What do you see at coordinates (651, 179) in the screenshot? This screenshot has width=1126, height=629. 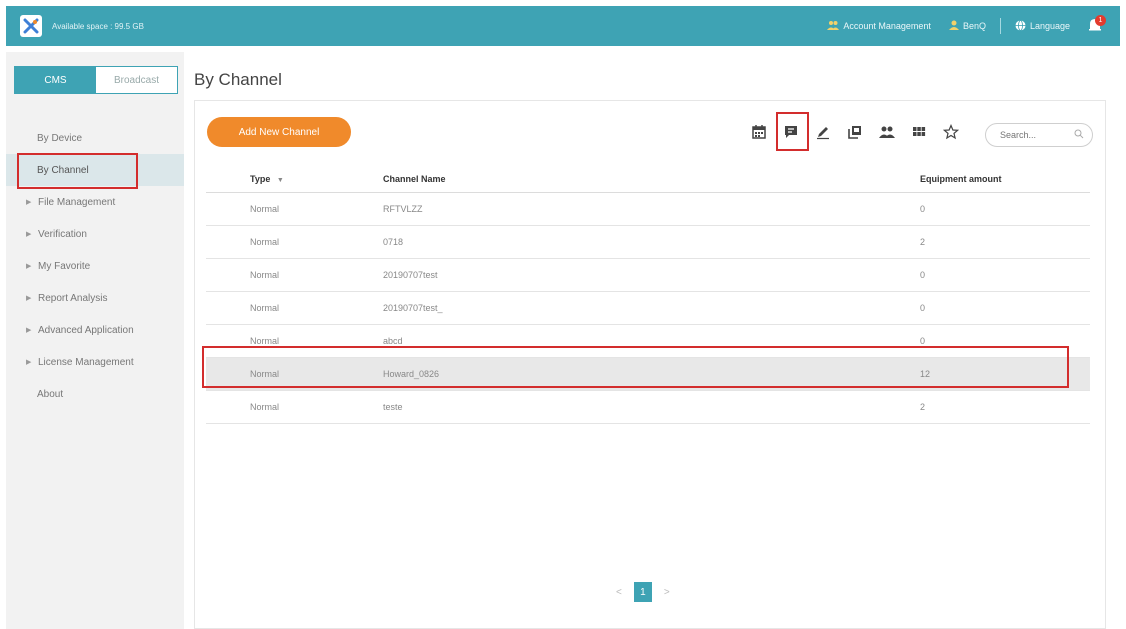 I see `channel-name-column-header: Channel Name` at bounding box center [651, 179].